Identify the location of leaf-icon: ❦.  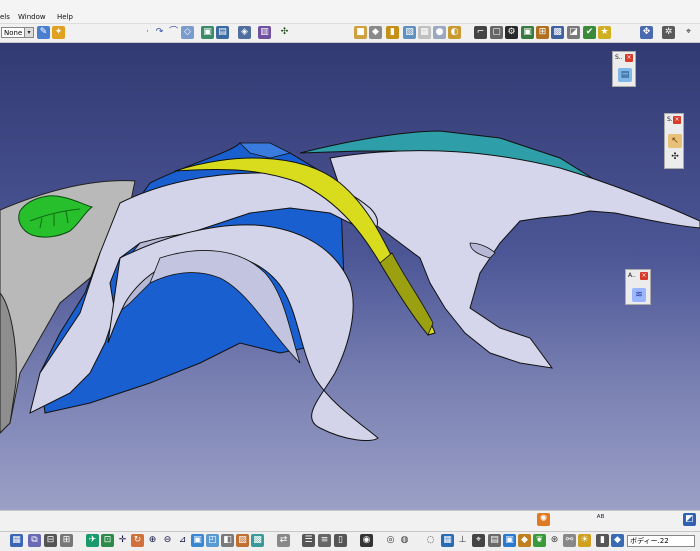
(539, 540).